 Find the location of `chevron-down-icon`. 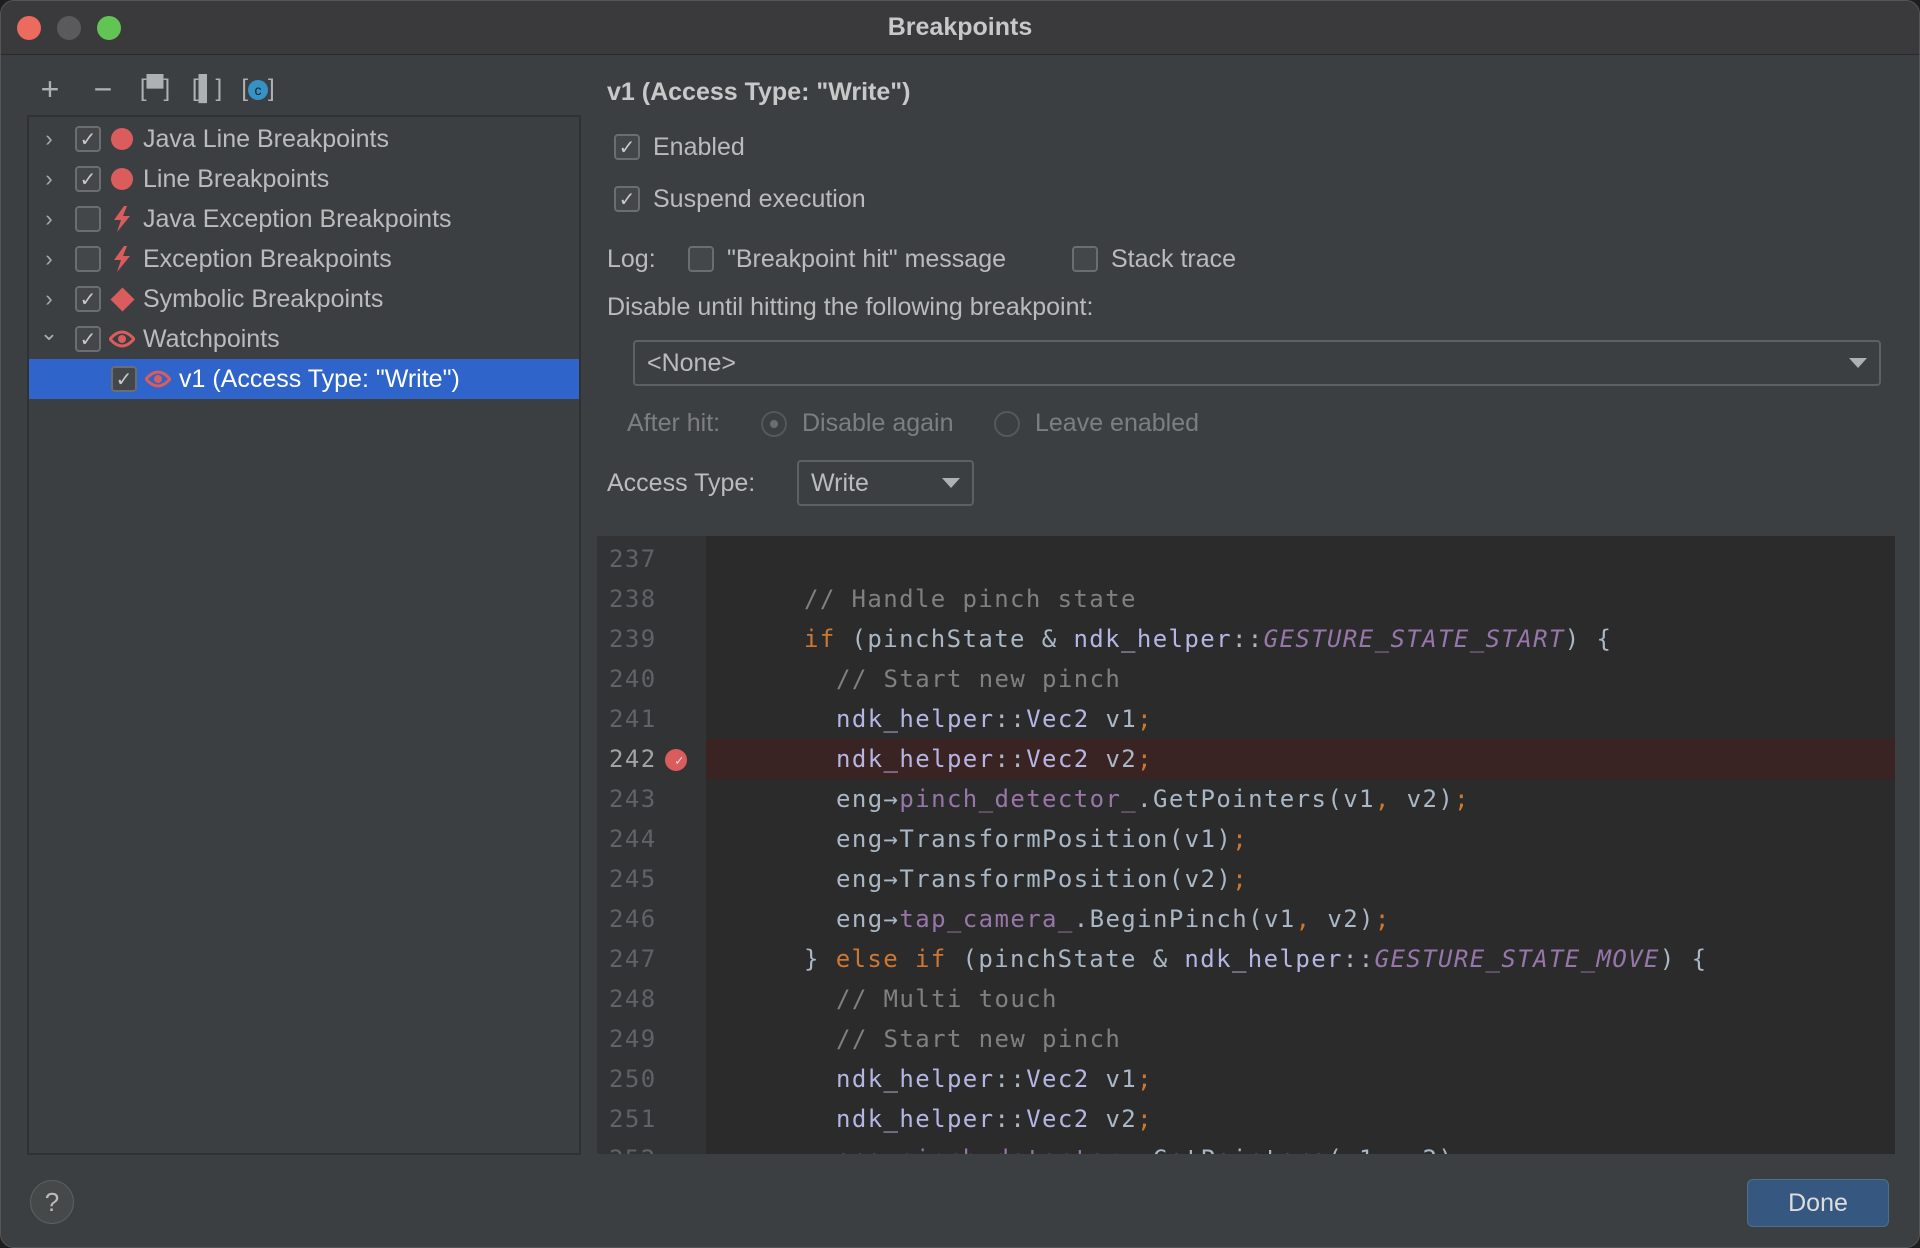

chevron-down-icon is located at coordinates (1858, 363).